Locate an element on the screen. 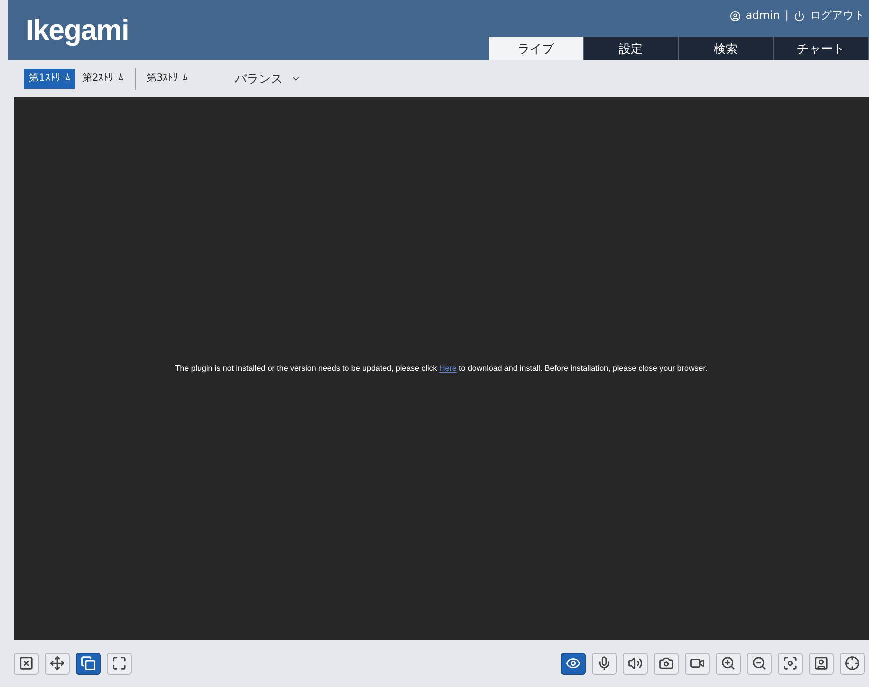  download-link: Here is located at coordinates (448, 368).